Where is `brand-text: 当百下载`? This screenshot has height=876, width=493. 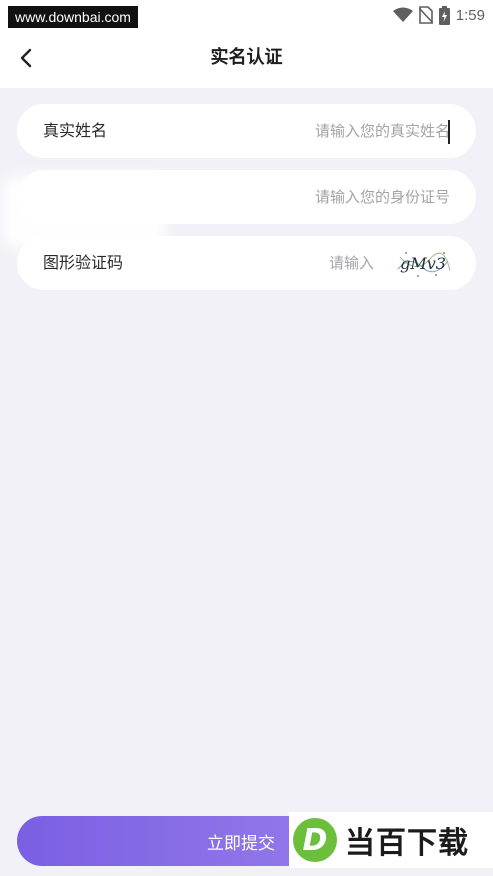
brand-text: 当百下载 is located at coordinates (407, 843).